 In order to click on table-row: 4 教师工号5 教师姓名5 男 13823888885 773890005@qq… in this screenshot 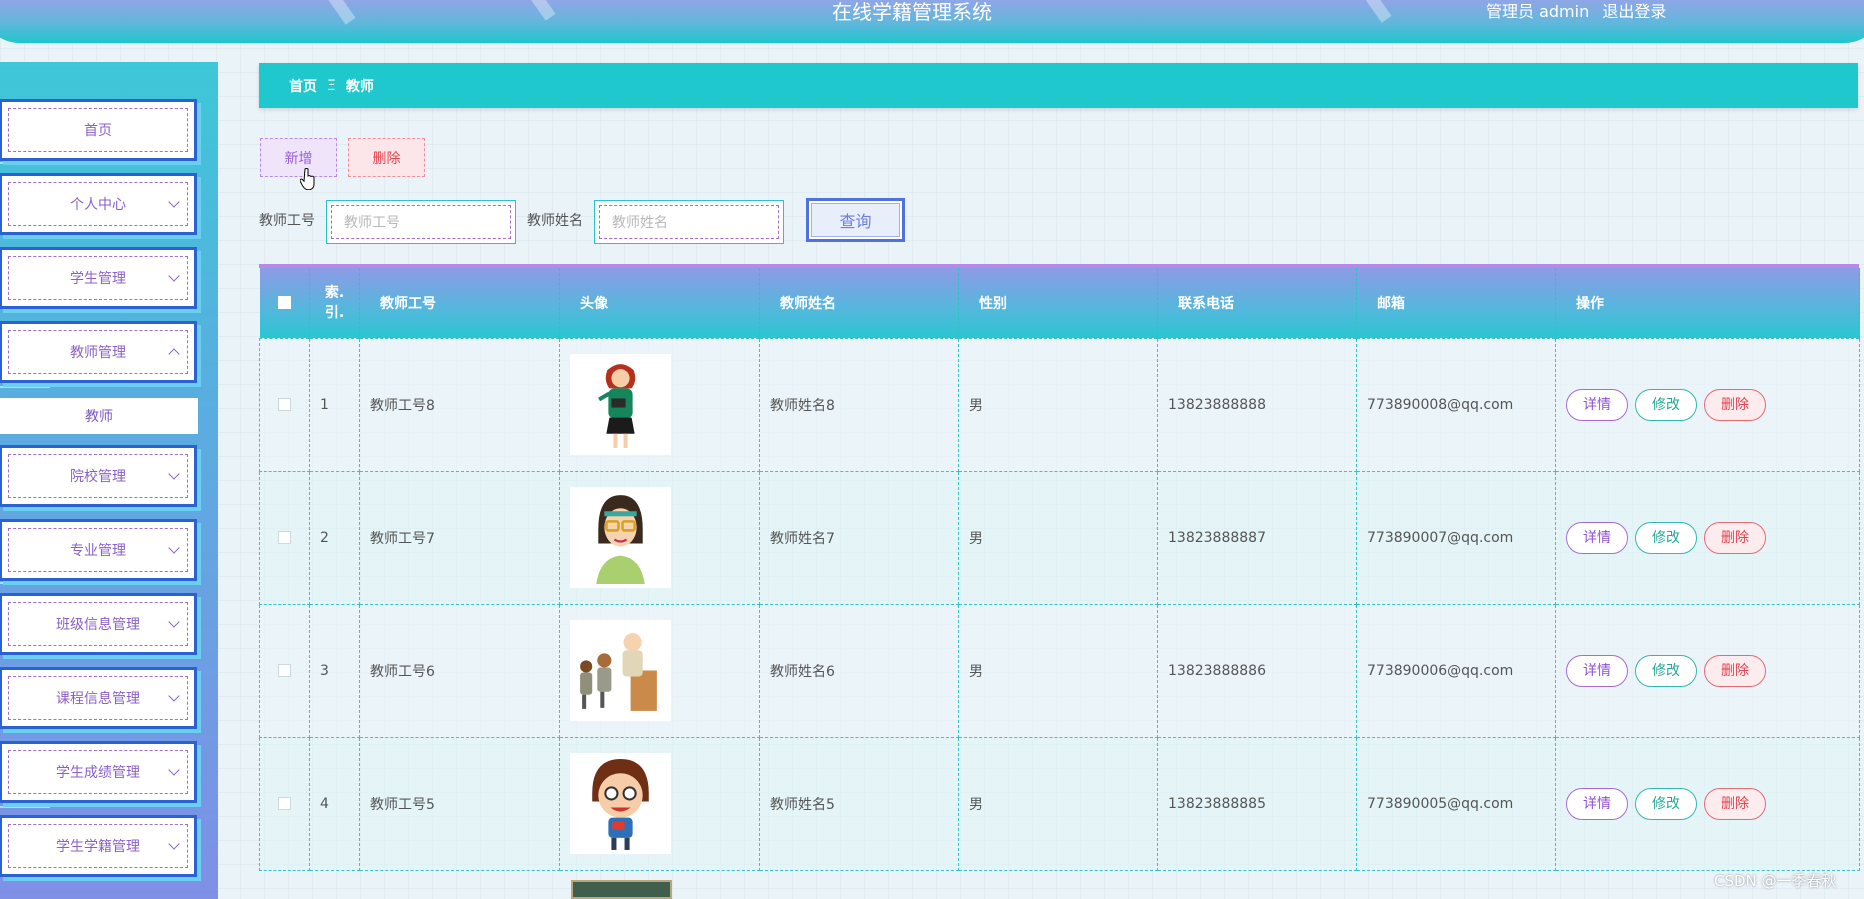, I will do `click(1059, 803)`.